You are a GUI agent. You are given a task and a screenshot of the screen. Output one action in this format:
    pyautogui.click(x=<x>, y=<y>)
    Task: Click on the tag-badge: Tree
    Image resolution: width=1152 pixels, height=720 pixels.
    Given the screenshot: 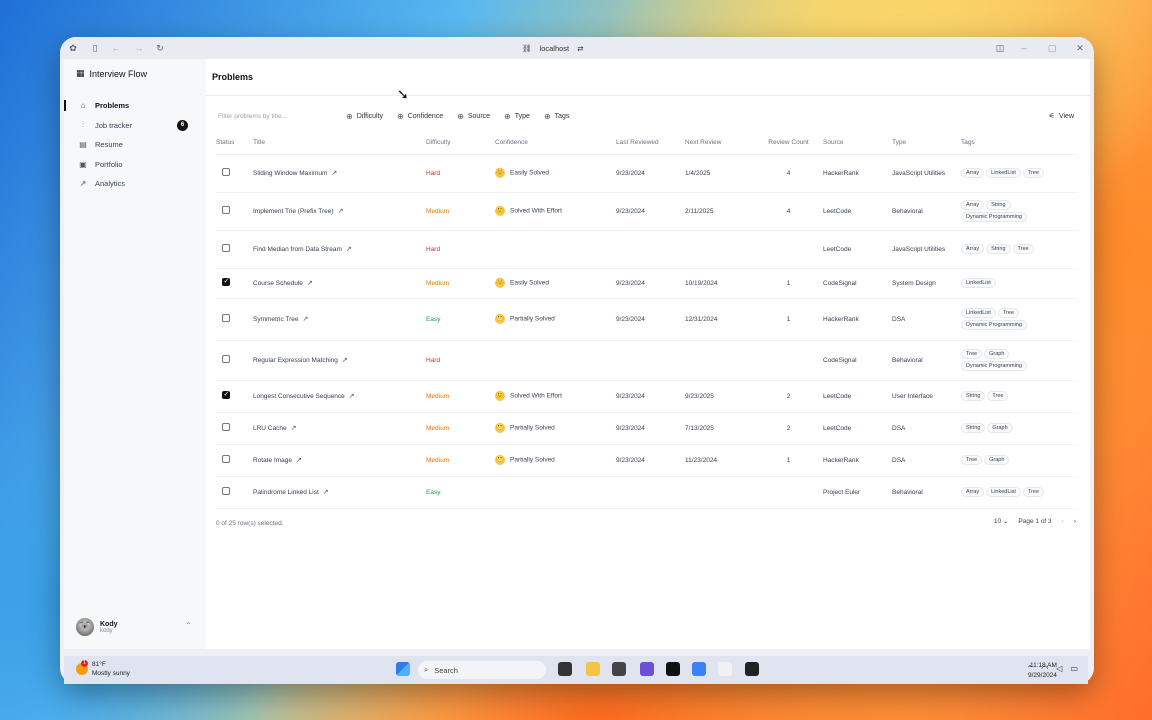 What is the action you would take?
    pyautogui.click(x=1033, y=492)
    